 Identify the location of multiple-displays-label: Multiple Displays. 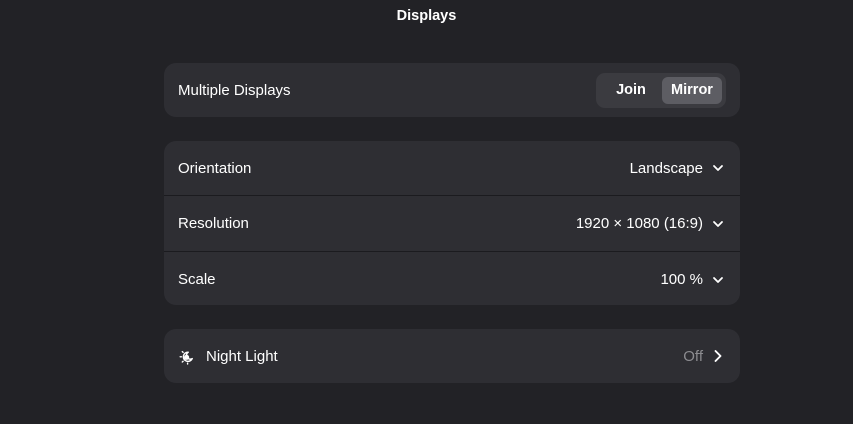
(234, 90).